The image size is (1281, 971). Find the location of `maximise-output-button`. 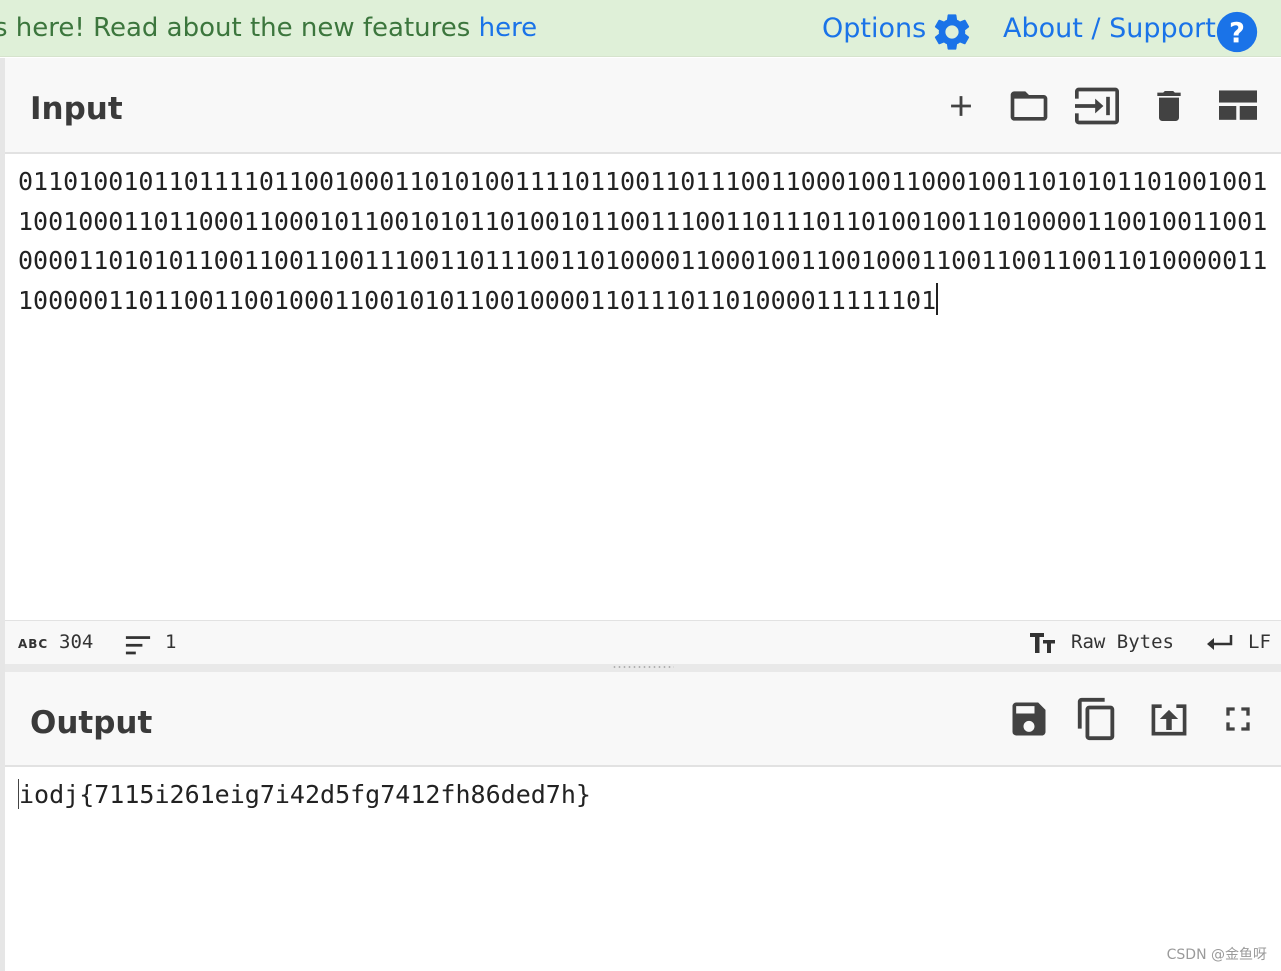

maximise-output-button is located at coordinates (1238, 719).